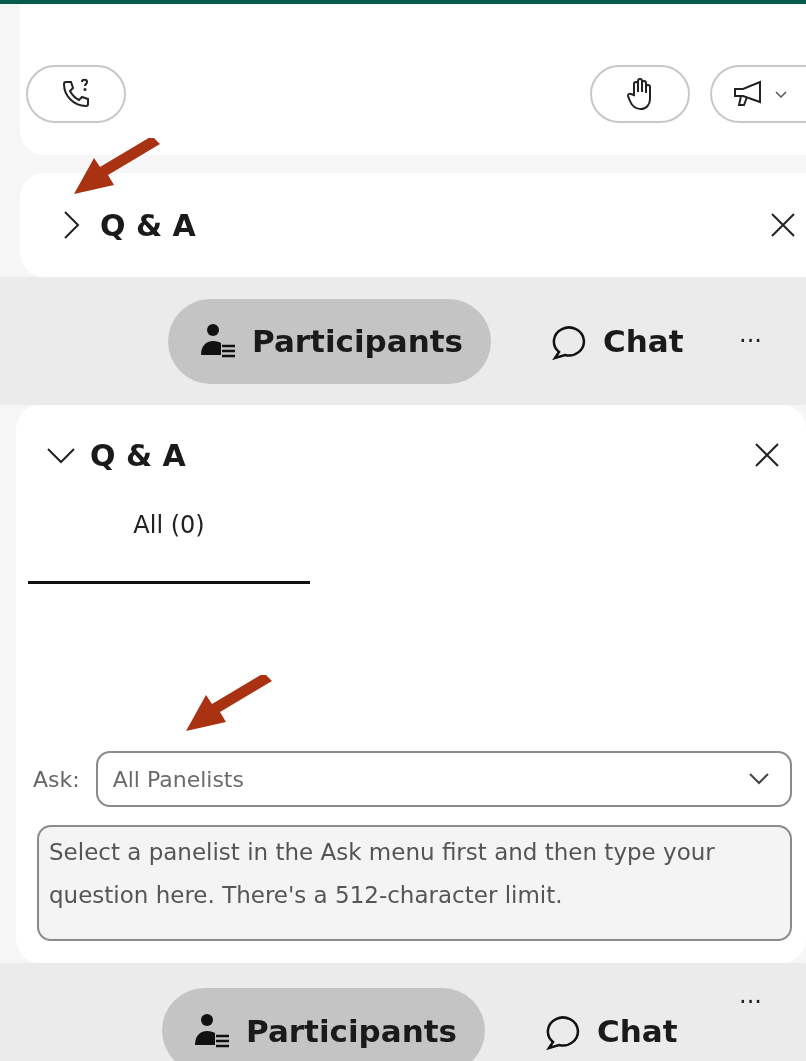 This screenshot has width=806, height=1061. Describe the element at coordinates (758, 94) in the screenshot. I see `announce-button` at that location.